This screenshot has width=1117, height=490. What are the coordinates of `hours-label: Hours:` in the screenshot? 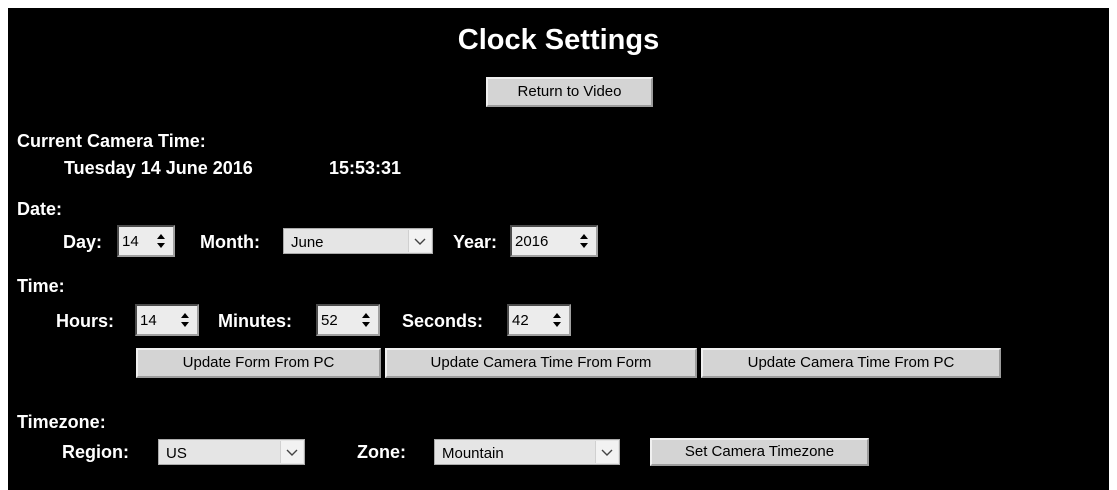 It's located at (85, 321).